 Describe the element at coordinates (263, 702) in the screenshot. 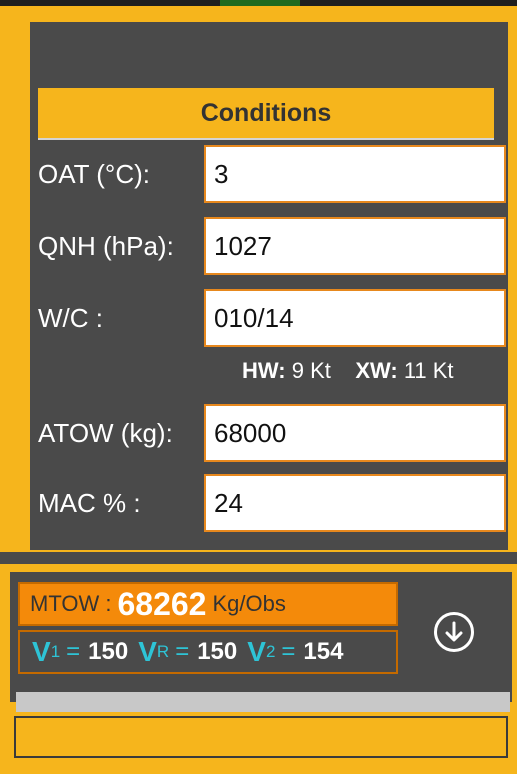

I see `progress-track` at that location.